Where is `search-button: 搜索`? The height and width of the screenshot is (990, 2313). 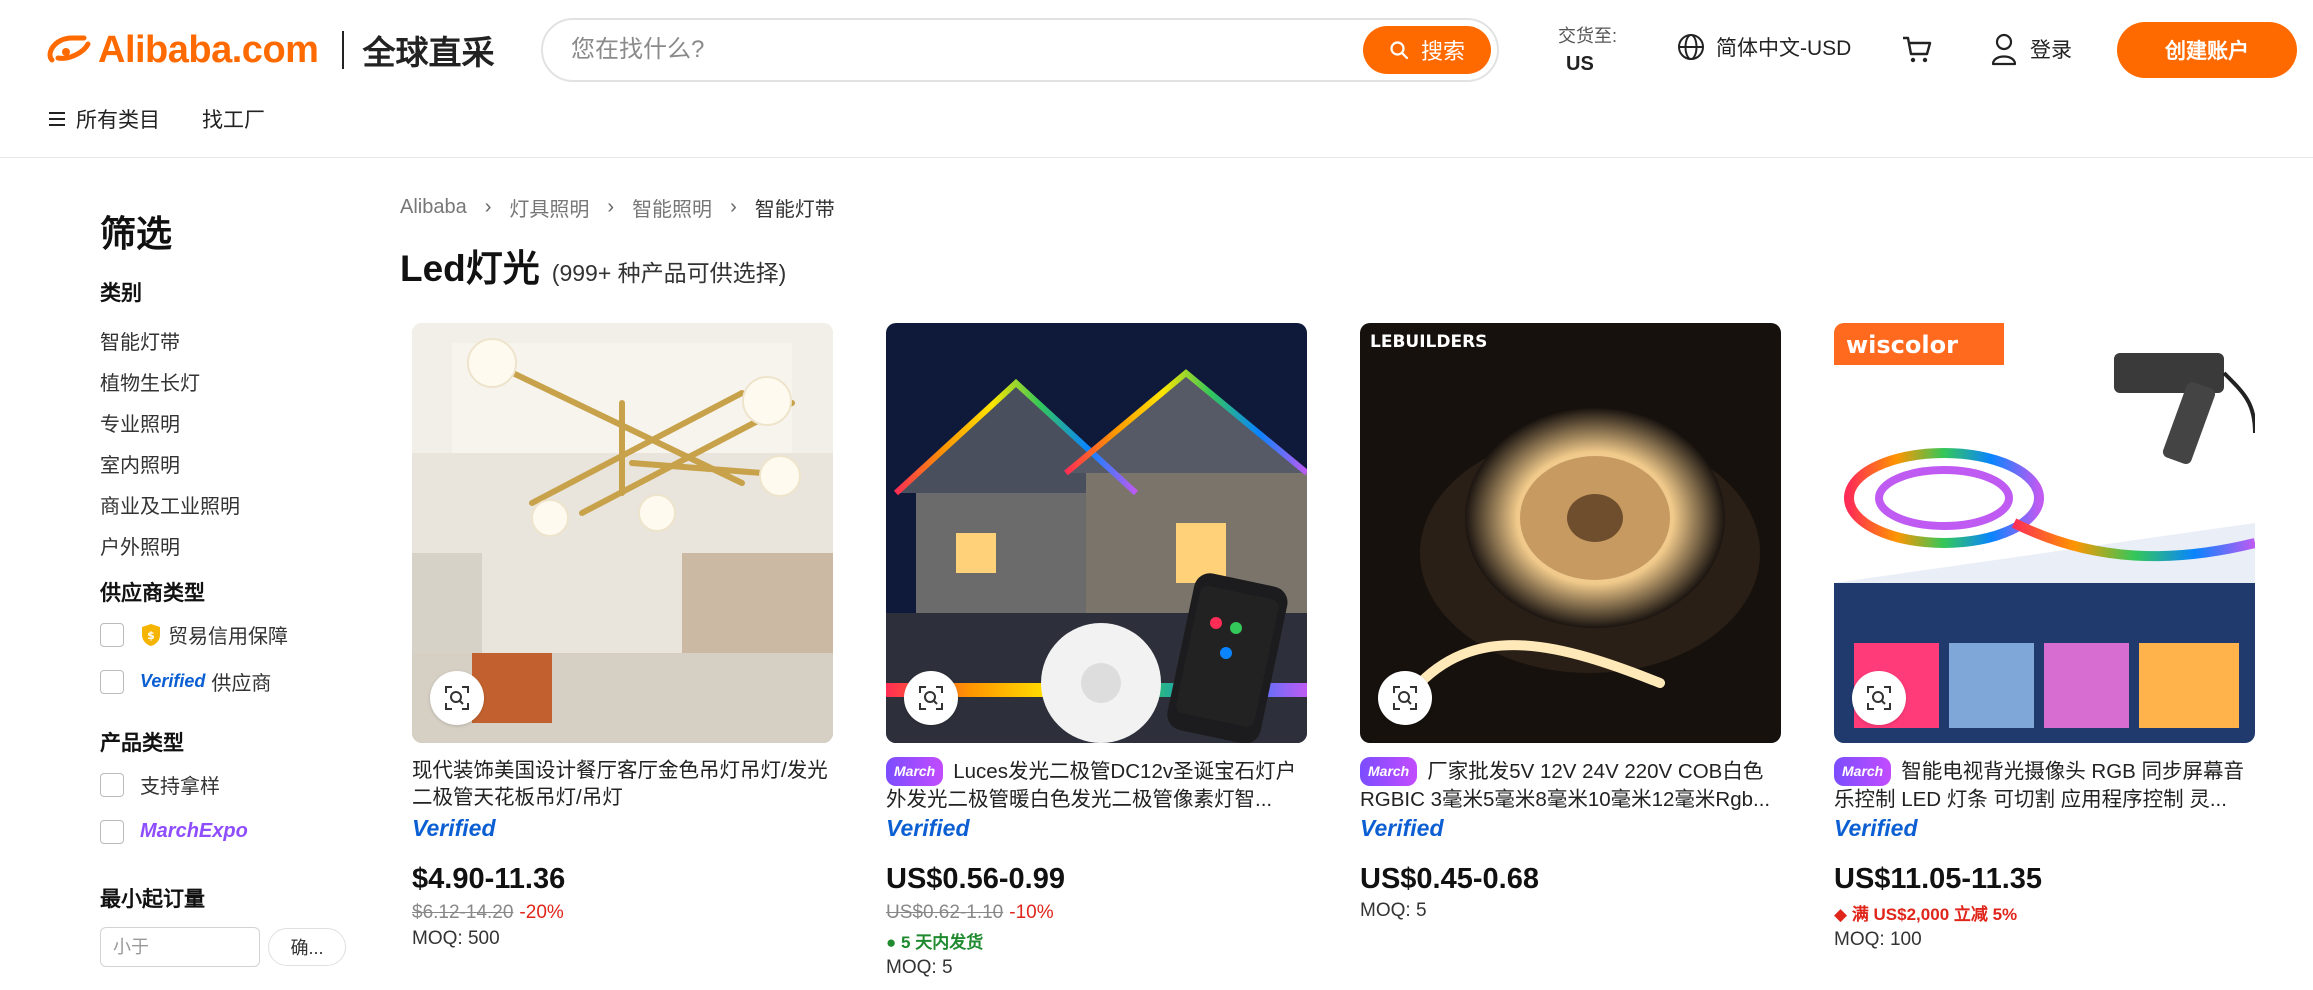
search-button: 搜索 is located at coordinates (1427, 50).